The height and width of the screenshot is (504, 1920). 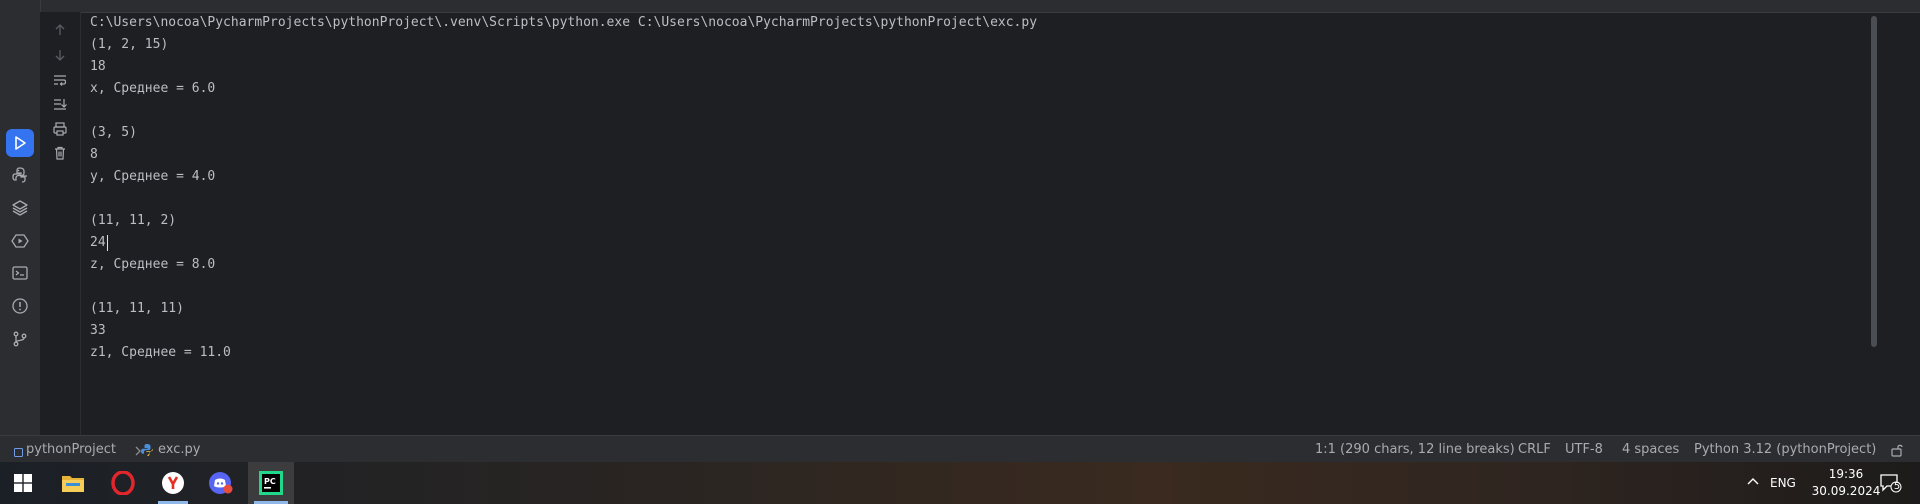 I want to click on show-hidden-icons, so click(x=1753, y=482).